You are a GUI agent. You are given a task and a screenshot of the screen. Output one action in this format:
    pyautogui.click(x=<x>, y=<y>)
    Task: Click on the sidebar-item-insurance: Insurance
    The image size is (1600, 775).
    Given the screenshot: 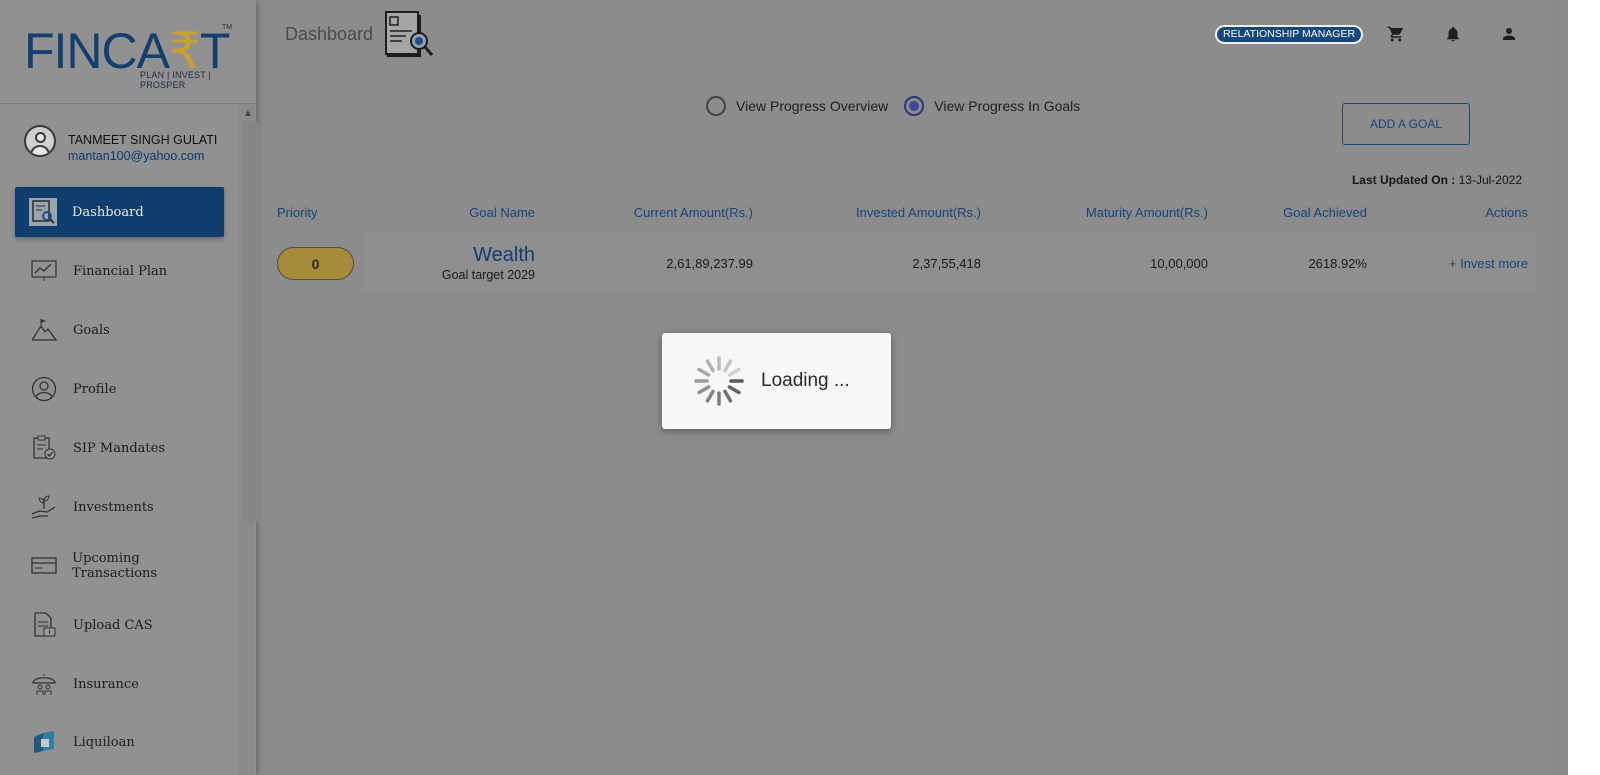 What is the action you would take?
    pyautogui.click(x=119, y=684)
    